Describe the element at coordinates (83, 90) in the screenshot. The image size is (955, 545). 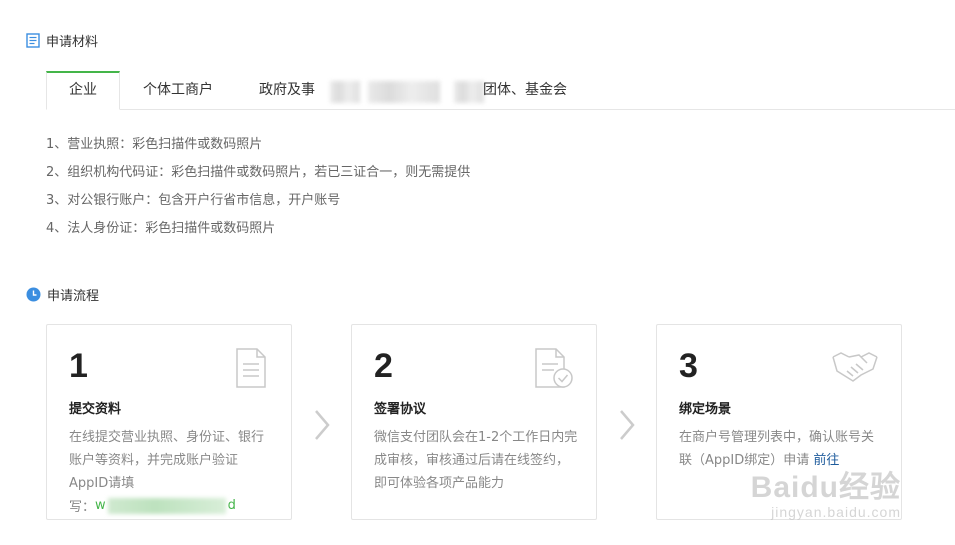
I see `tab-enterprise: 企业` at that location.